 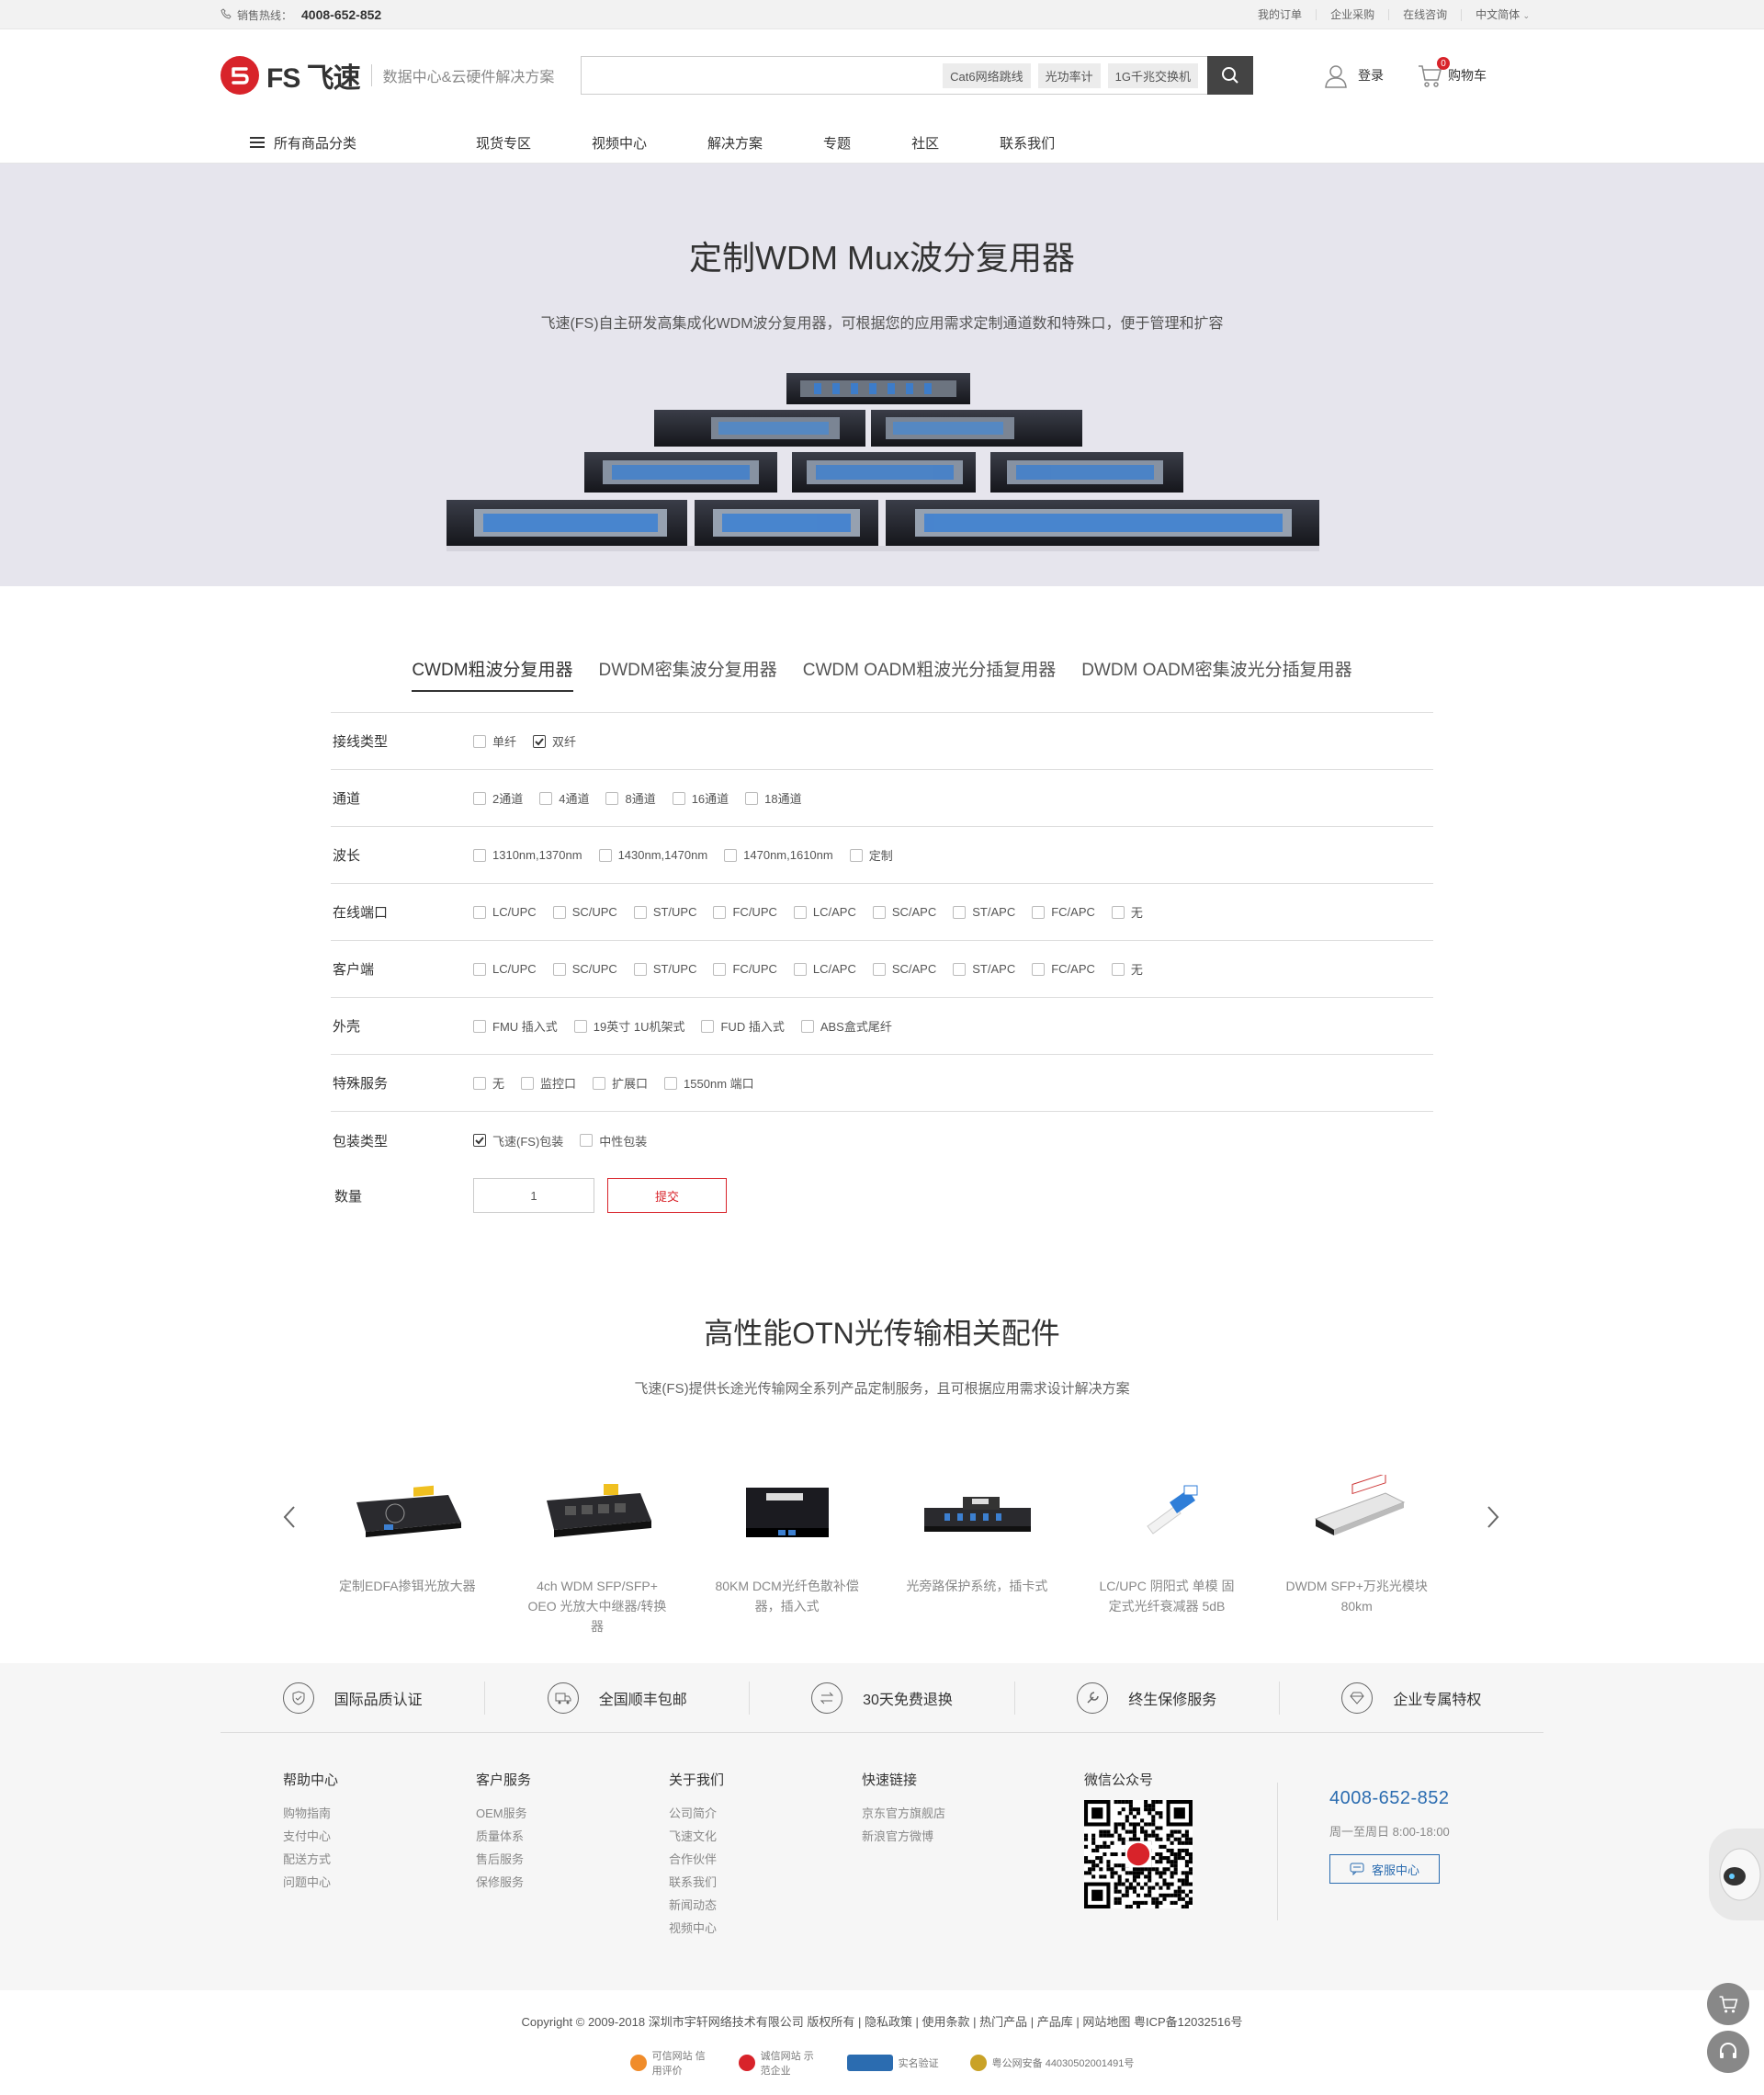 What do you see at coordinates (734, 1928) in the screenshot?
I see `footer-link: 视频中心` at bounding box center [734, 1928].